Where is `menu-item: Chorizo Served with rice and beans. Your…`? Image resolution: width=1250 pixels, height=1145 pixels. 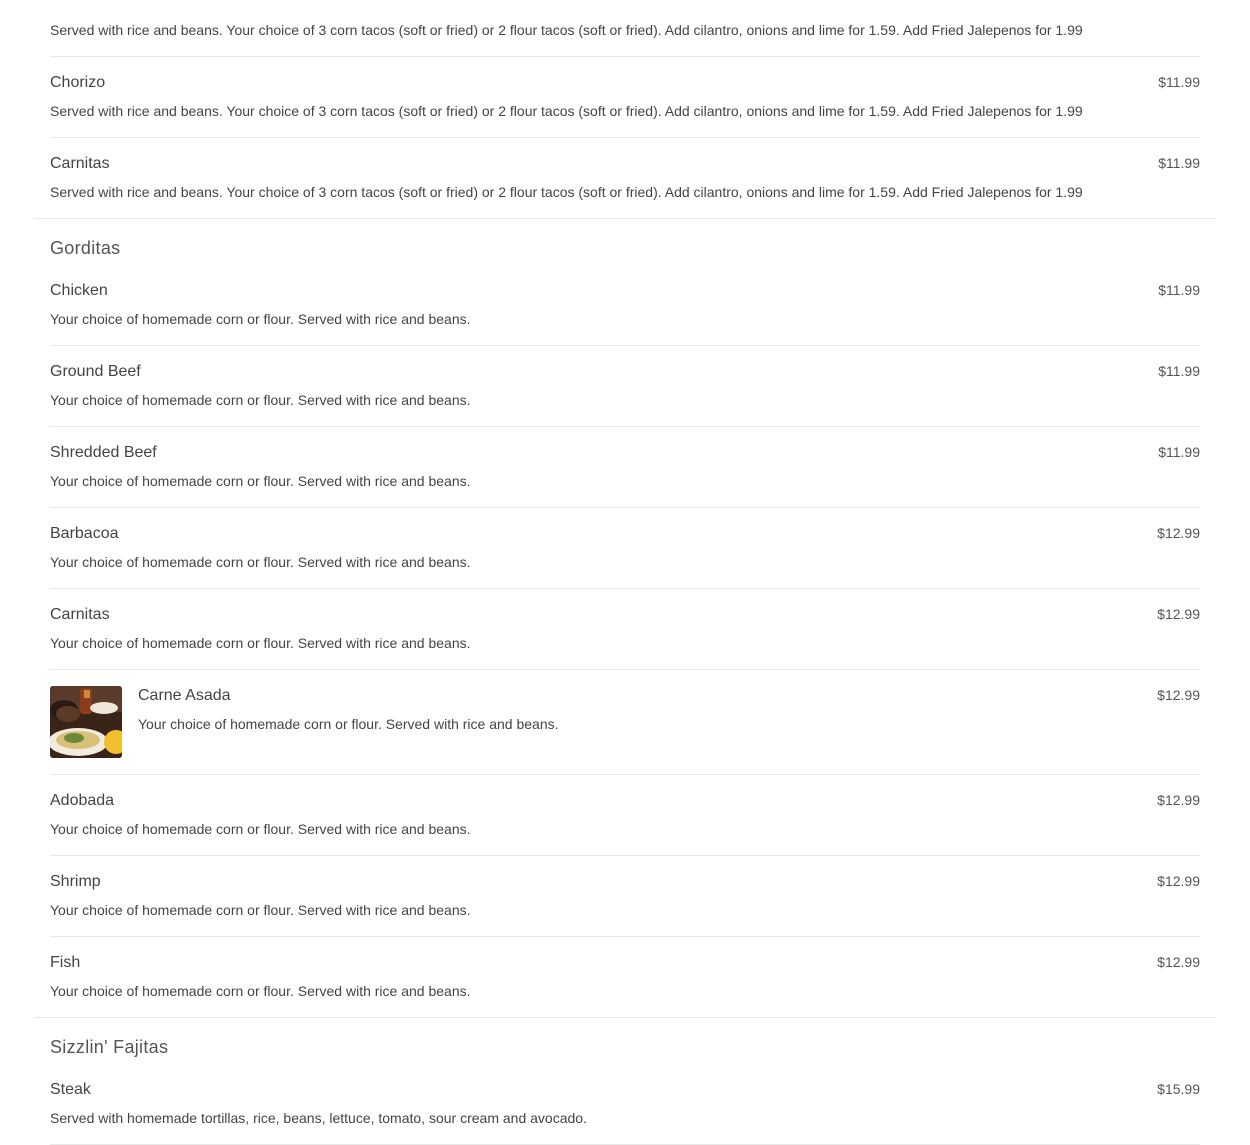 menu-item: Chorizo Served with rice and beans. Your… is located at coordinates (625, 96).